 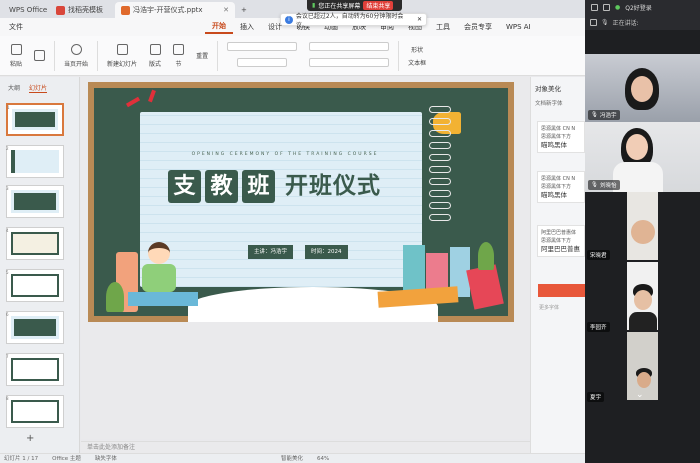 I want to click on shape-button: 形状 文本框, so click(x=417, y=56).